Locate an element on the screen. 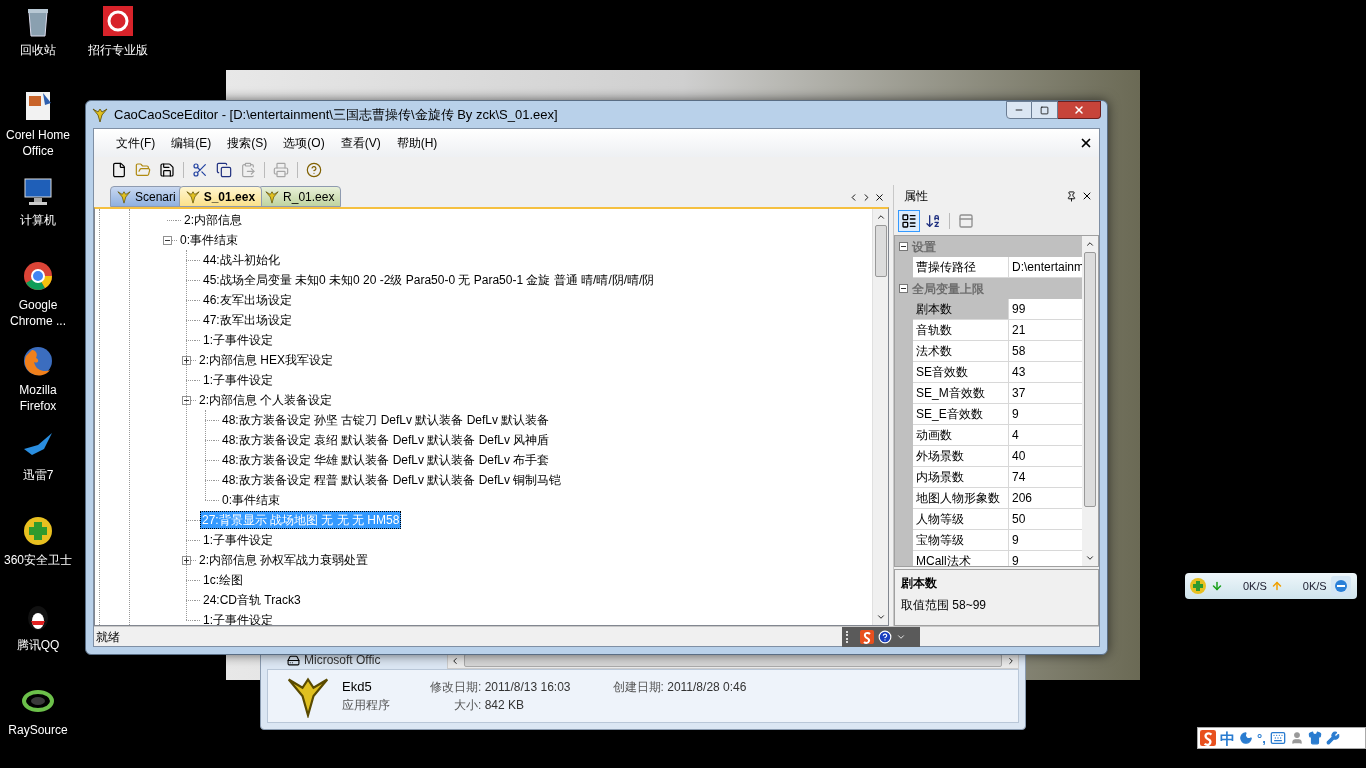  tree-item: 2:内部信息 is located at coordinates (213, 220).